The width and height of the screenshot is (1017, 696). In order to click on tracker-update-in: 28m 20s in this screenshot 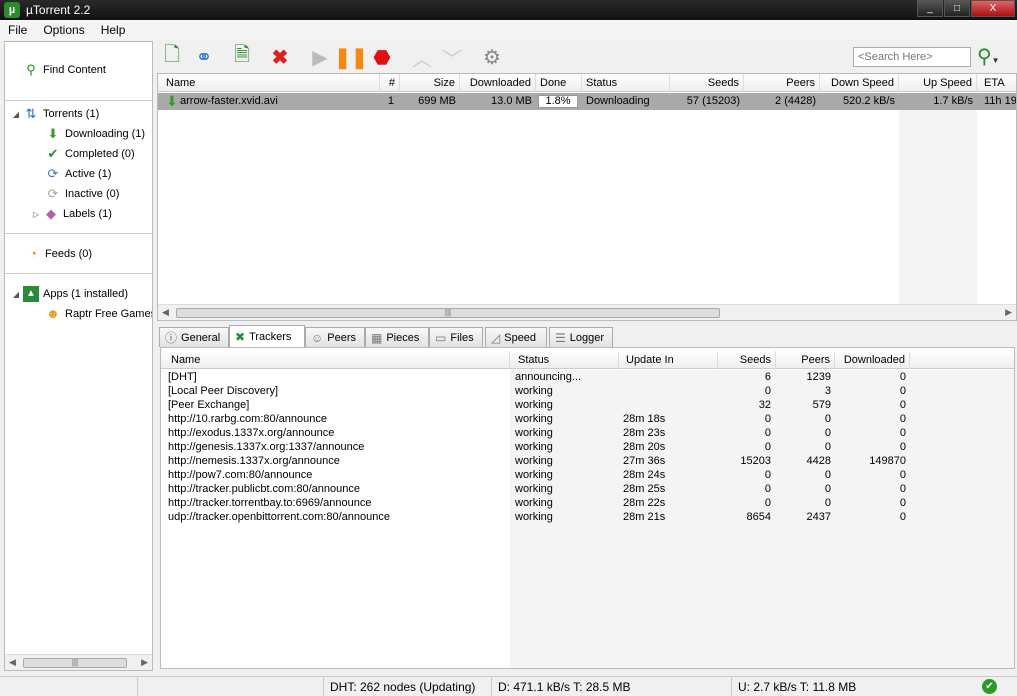, I will do `click(644, 447)`.